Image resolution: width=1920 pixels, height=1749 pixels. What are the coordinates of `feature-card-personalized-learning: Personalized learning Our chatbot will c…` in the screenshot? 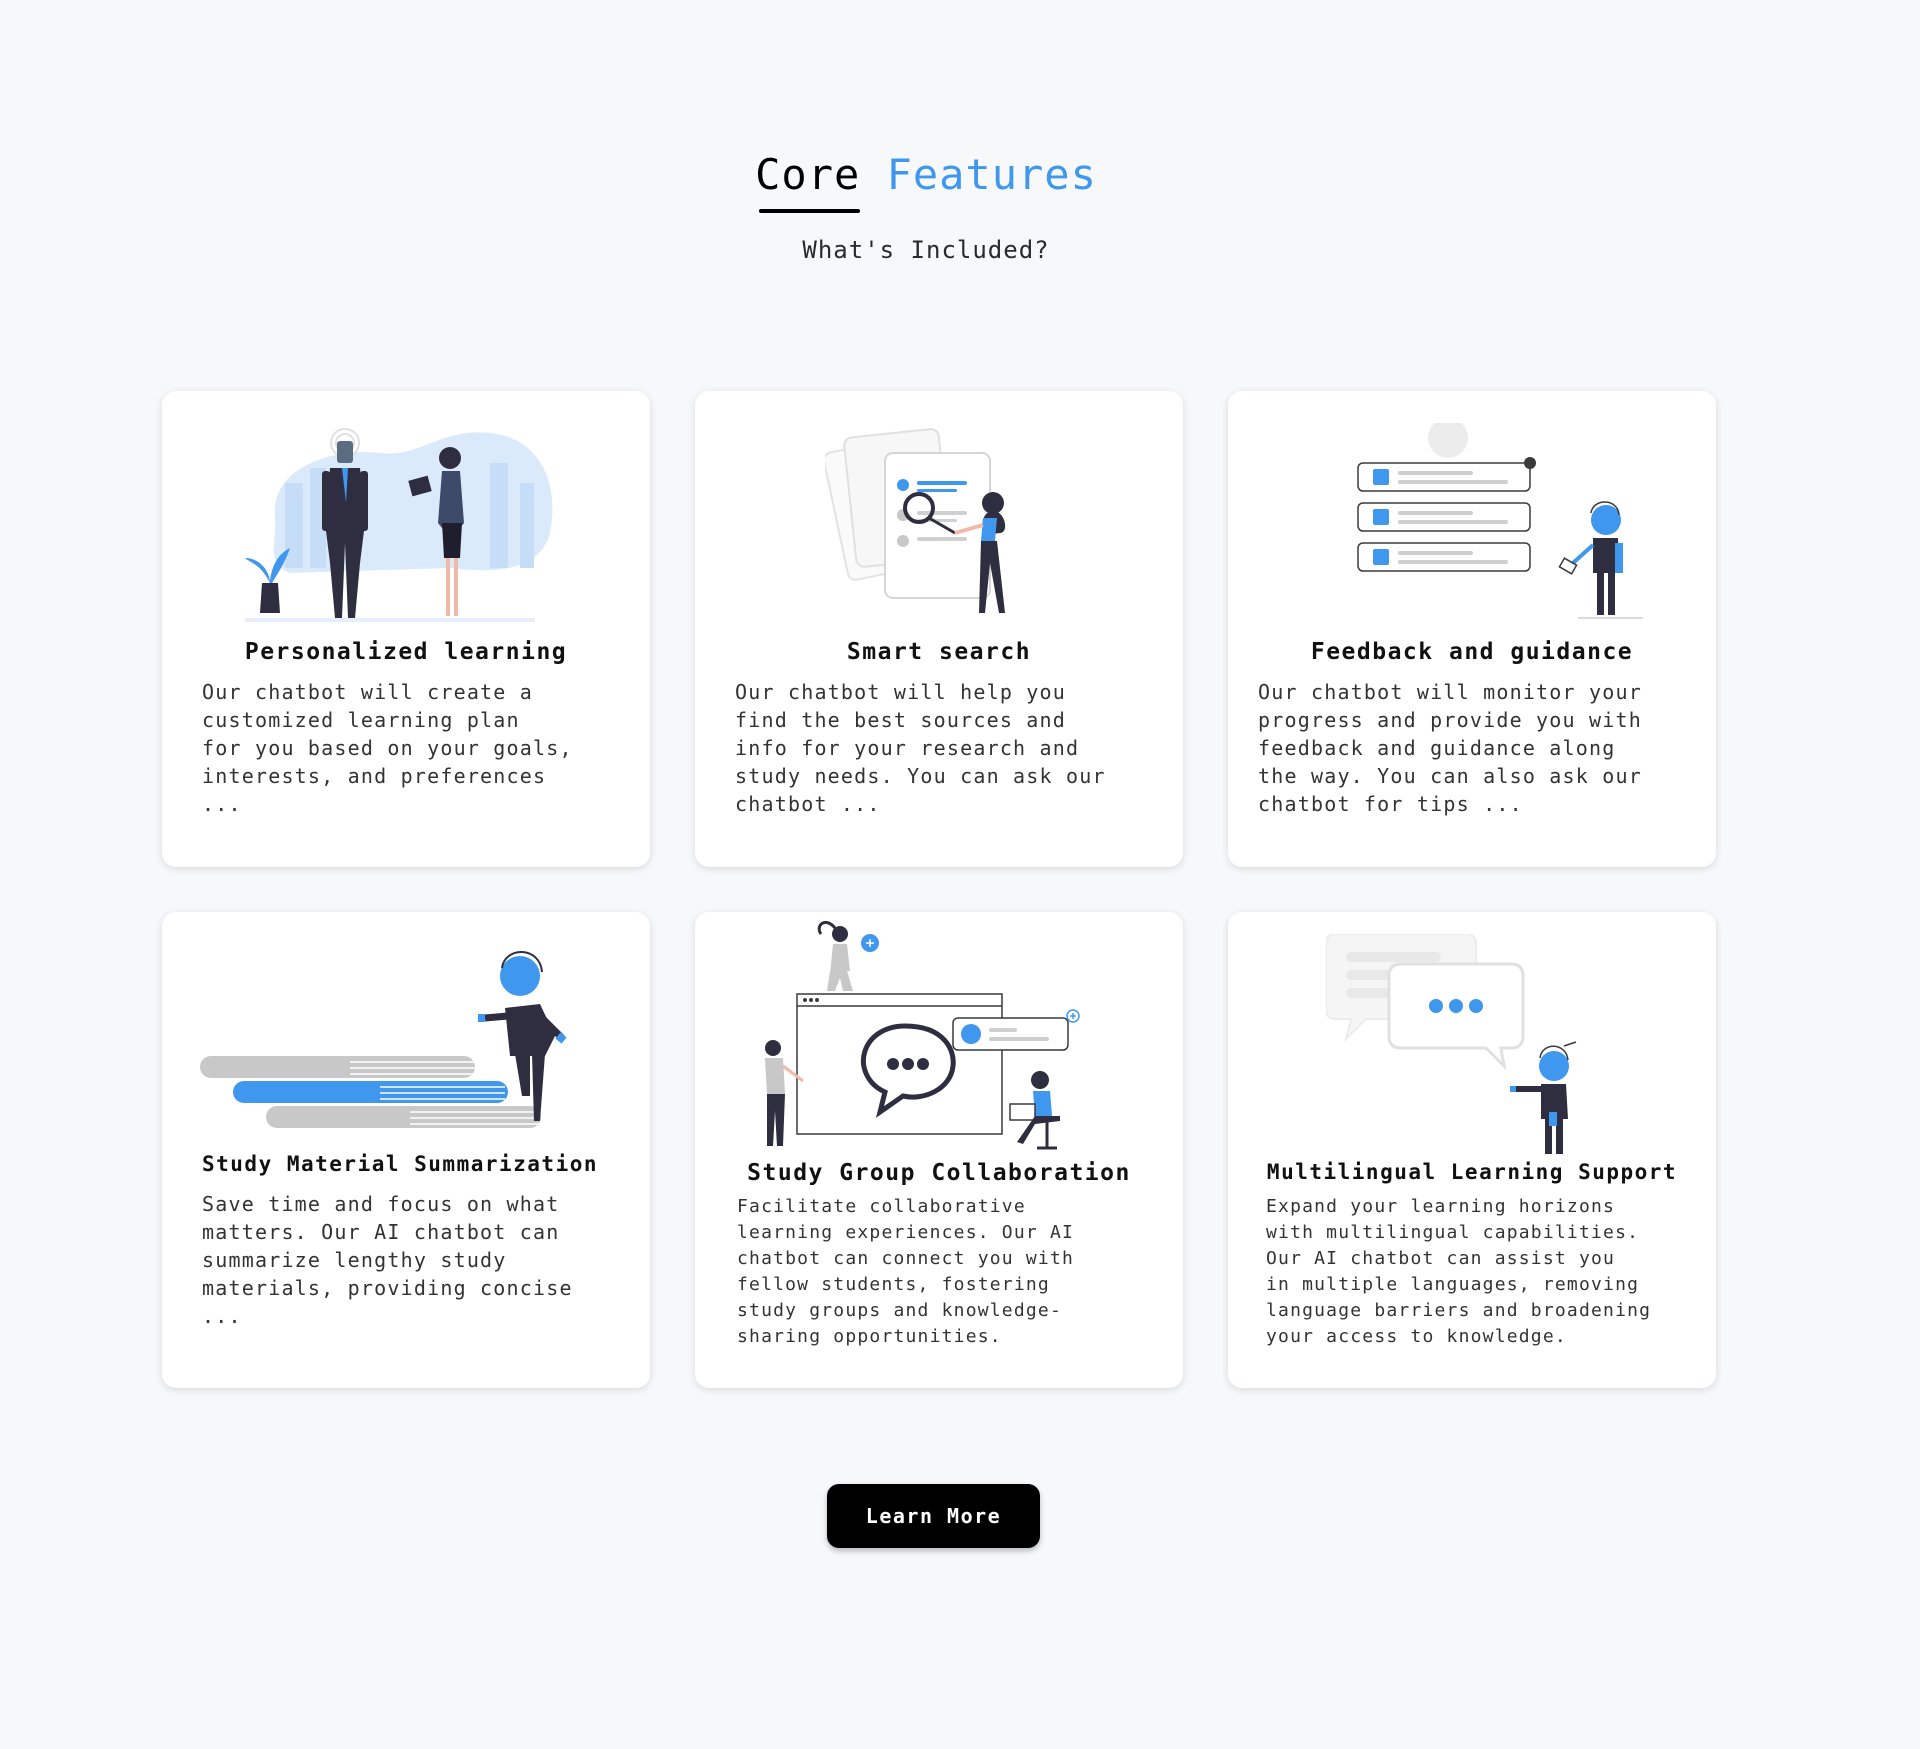 It's located at (406, 629).